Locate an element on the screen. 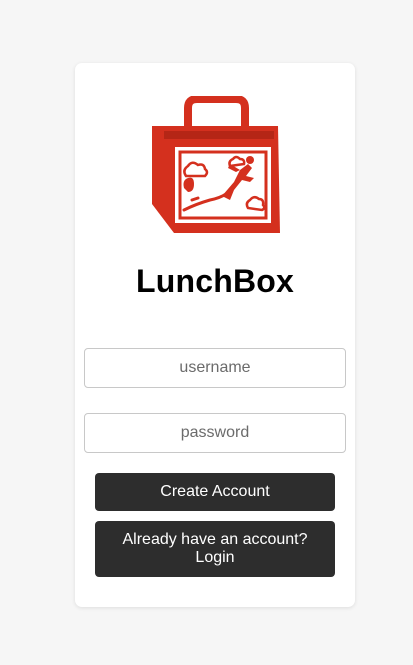 The width and height of the screenshot is (413, 665). username-input is located at coordinates (215, 368).